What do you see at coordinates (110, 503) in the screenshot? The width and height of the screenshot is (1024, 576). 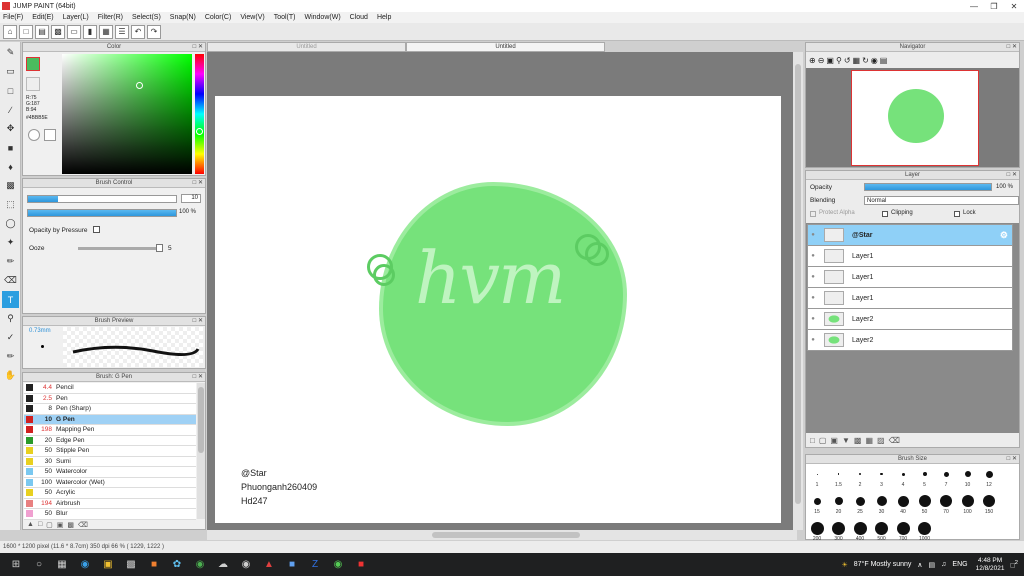 I see `brush-item: 194 Airbrush` at bounding box center [110, 503].